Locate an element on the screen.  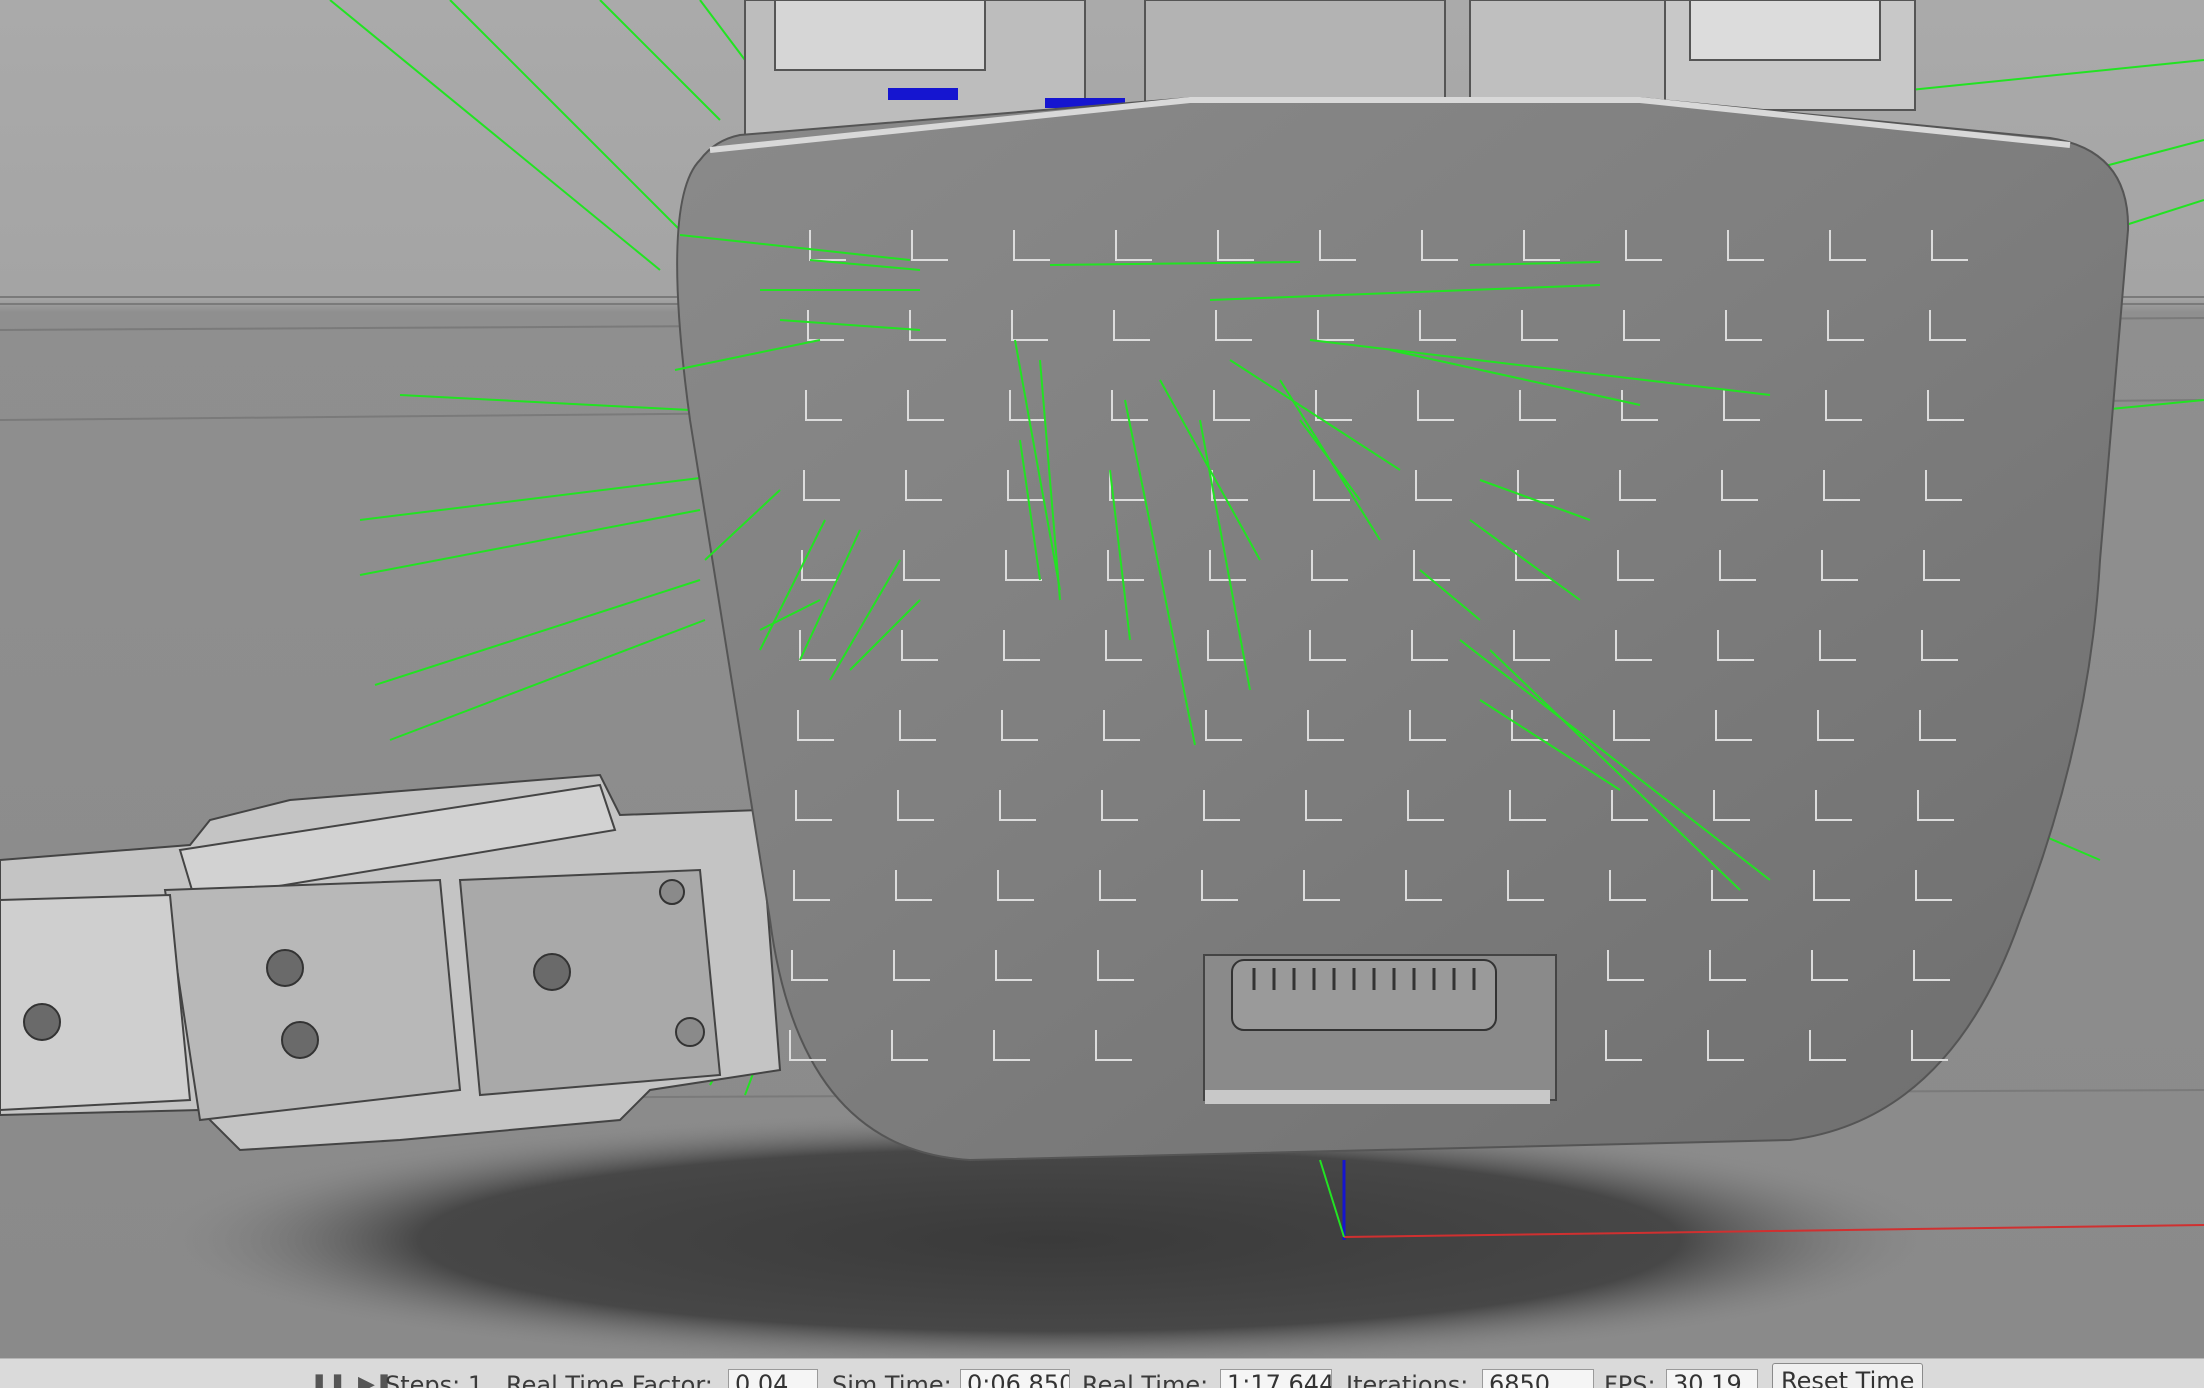
iterations-value: 6850 is located at coordinates (1538, 1378).